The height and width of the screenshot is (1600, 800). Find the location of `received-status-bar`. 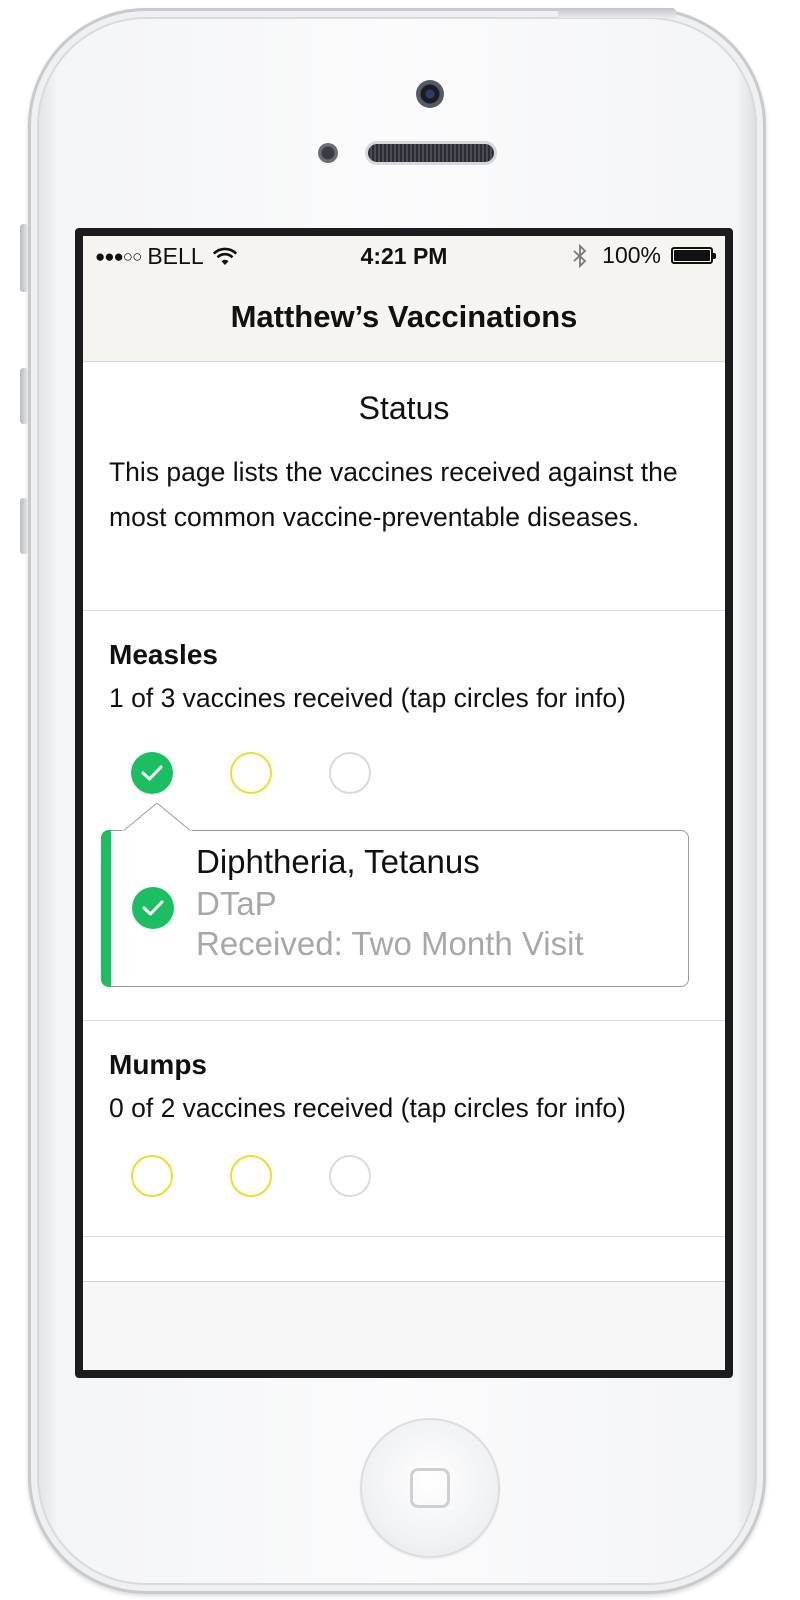

received-status-bar is located at coordinates (106, 908).